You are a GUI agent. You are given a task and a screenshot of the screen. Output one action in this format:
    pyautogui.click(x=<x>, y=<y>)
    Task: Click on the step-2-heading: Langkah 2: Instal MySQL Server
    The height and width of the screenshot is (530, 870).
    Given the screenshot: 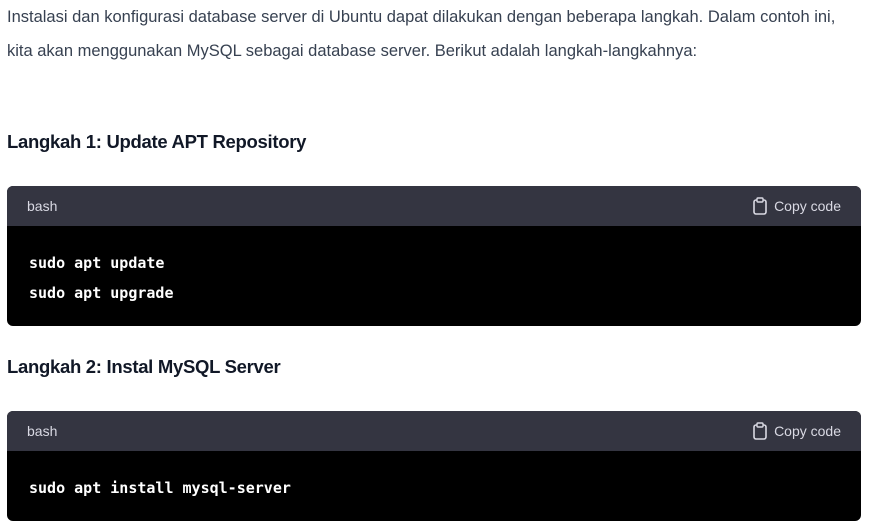 What is the action you would take?
    pyautogui.click(x=144, y=366)
    